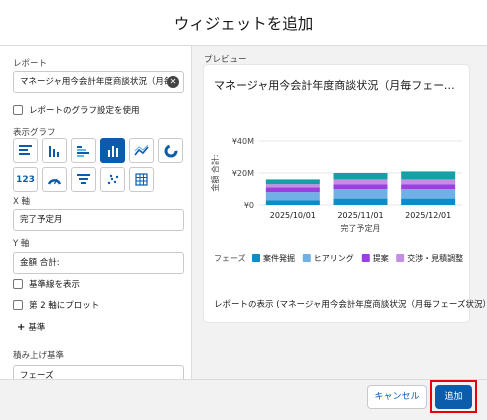  I want to click on add-reference-label: 基準, so click(37, 328).